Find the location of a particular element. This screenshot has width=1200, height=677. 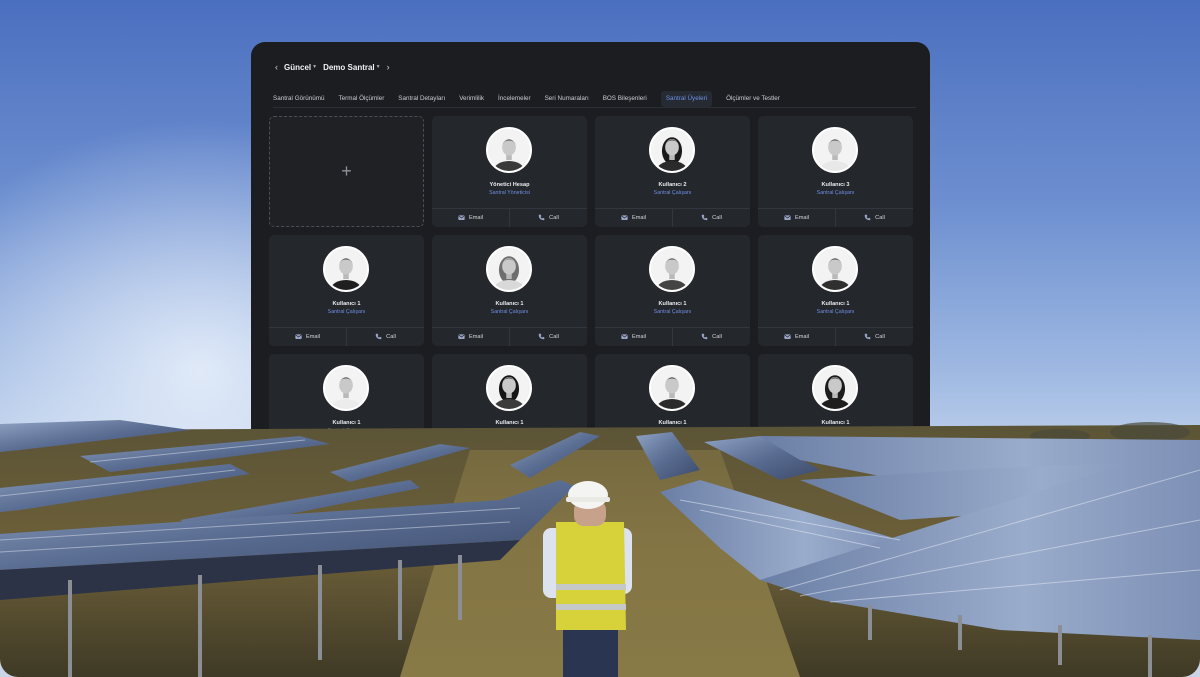

member-role: Santral Yöneticisi is located at coordinates (509, 193).